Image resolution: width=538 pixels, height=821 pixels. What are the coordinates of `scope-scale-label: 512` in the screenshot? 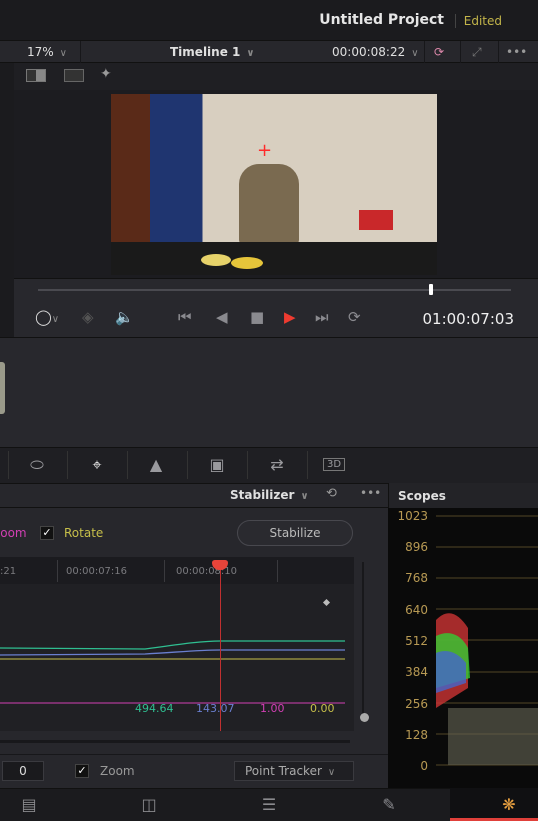 It's located at (416, 641).